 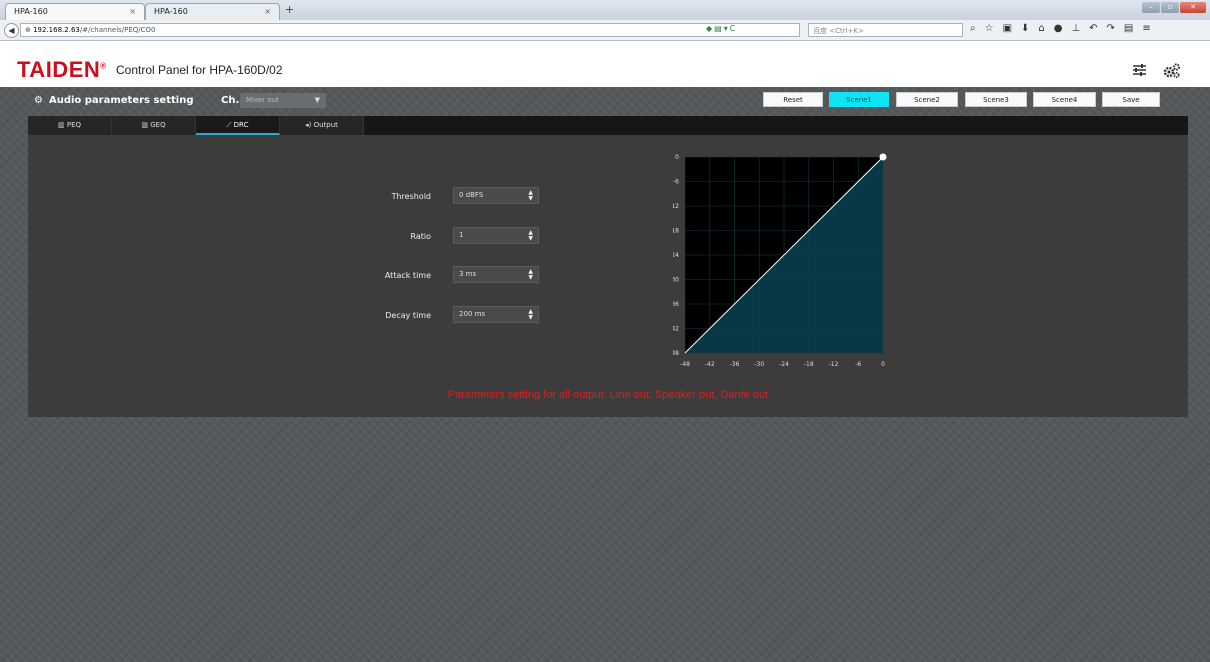 What do you see at coordinates (154, 125) in the screenshot?
I see `tab-geq: ▥ GEQ` at bounding box center [154, 125].